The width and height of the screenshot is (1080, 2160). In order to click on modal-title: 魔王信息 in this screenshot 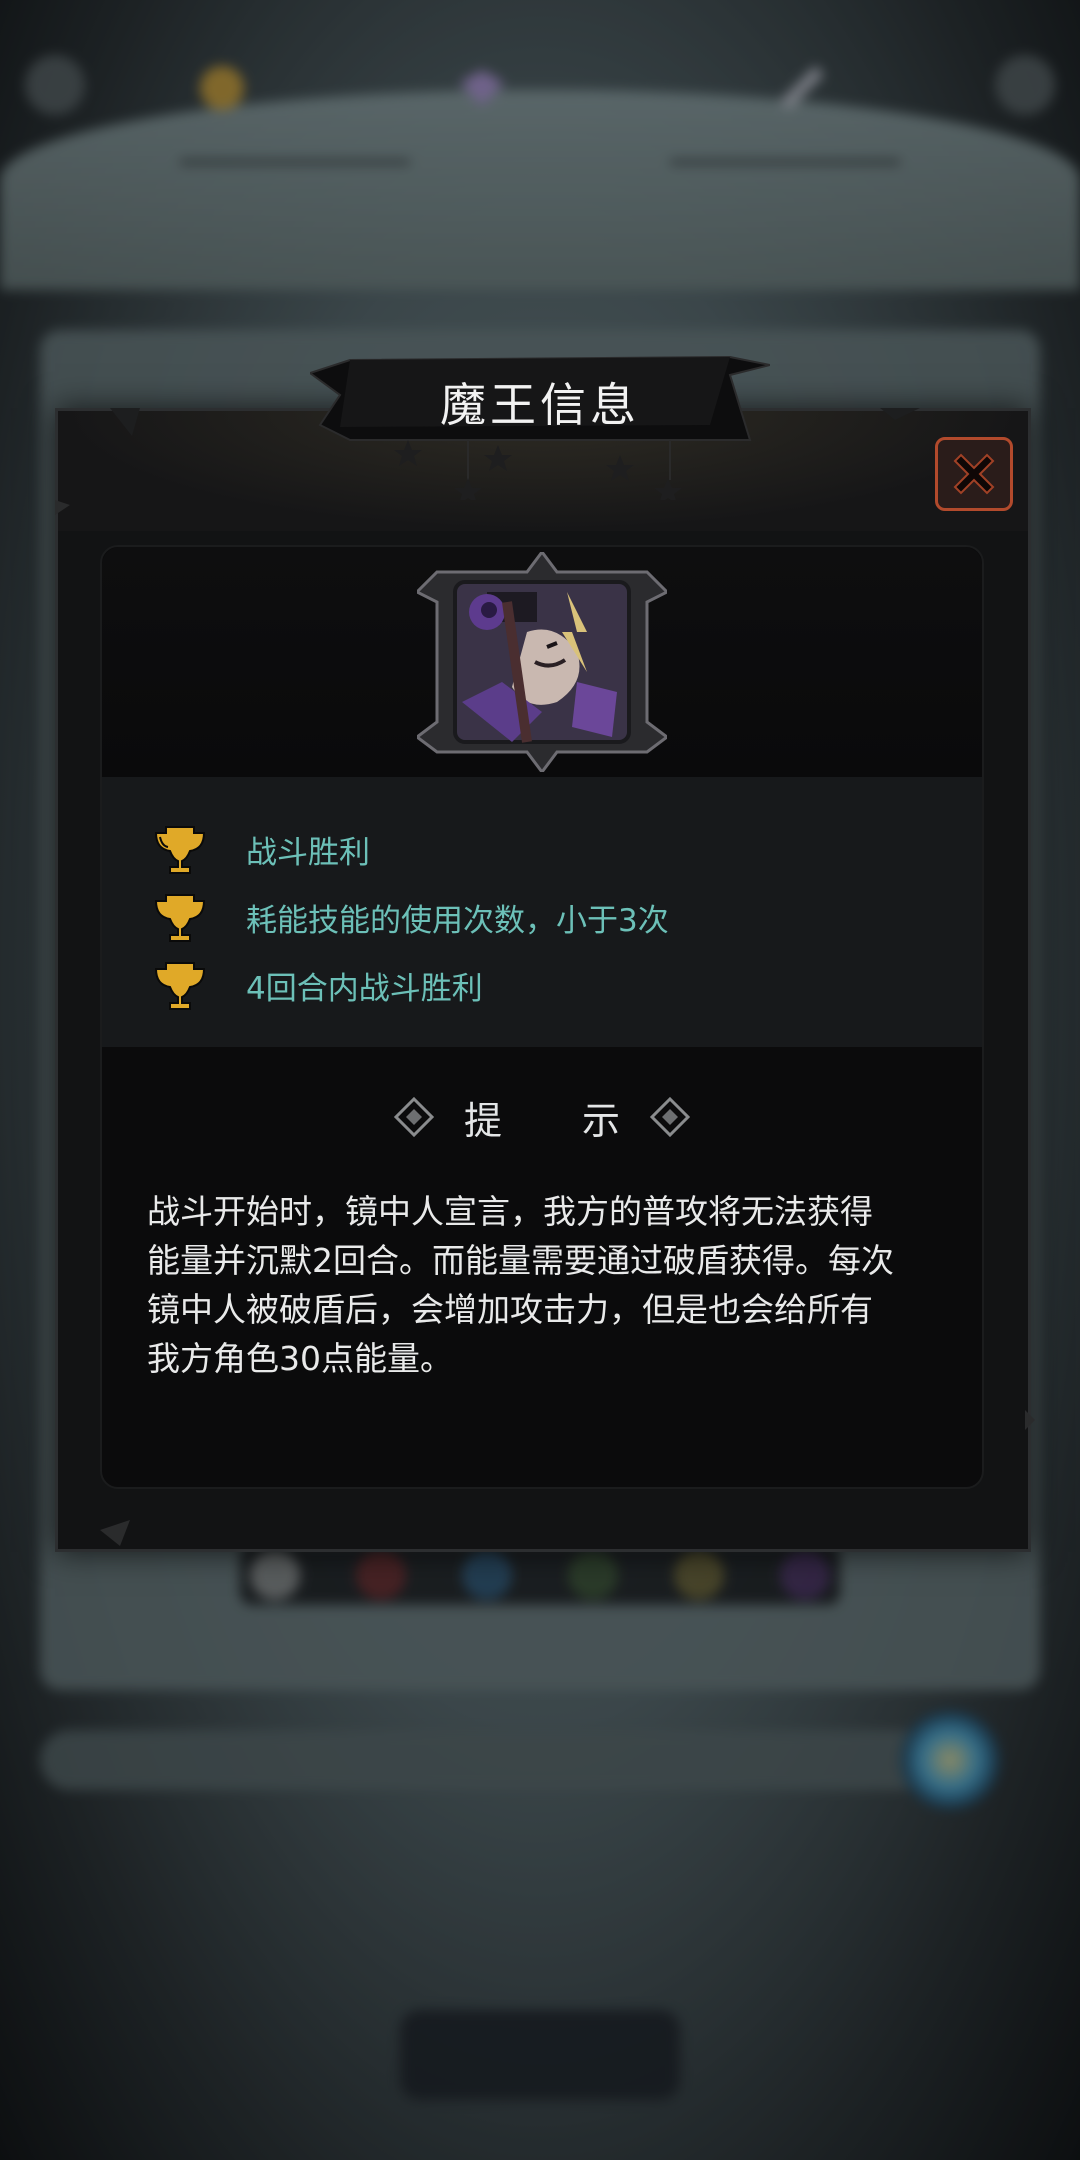, I will do `click(540, 405)`.